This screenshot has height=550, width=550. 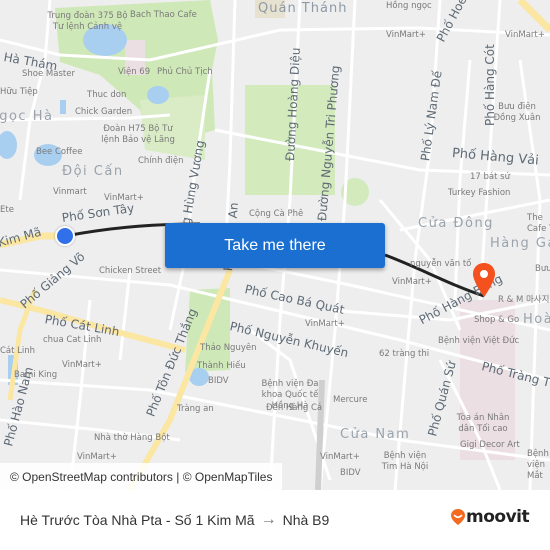 What do you see at coordinates (36, 375) in the screenshot?
I see `poi-label: Bami King` at bounding box center [36, 375].